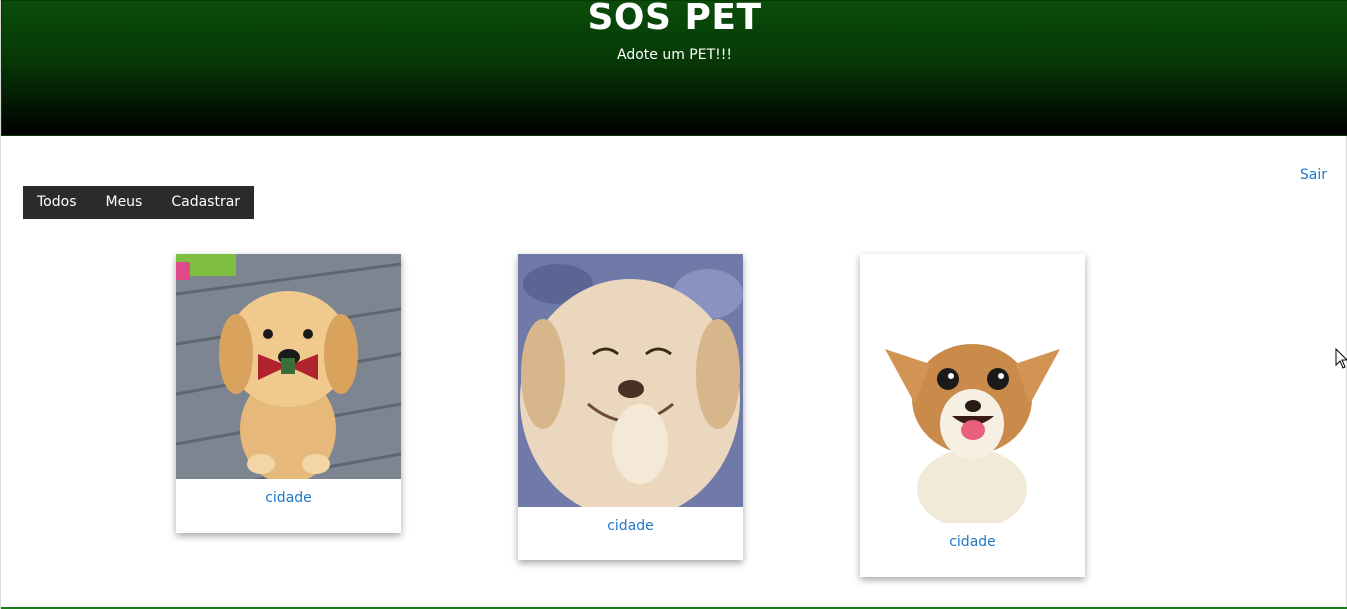 The image size is (1347, 609). I want to click on nav-item-cadastrar: Cadastrar, so click(205, 202).